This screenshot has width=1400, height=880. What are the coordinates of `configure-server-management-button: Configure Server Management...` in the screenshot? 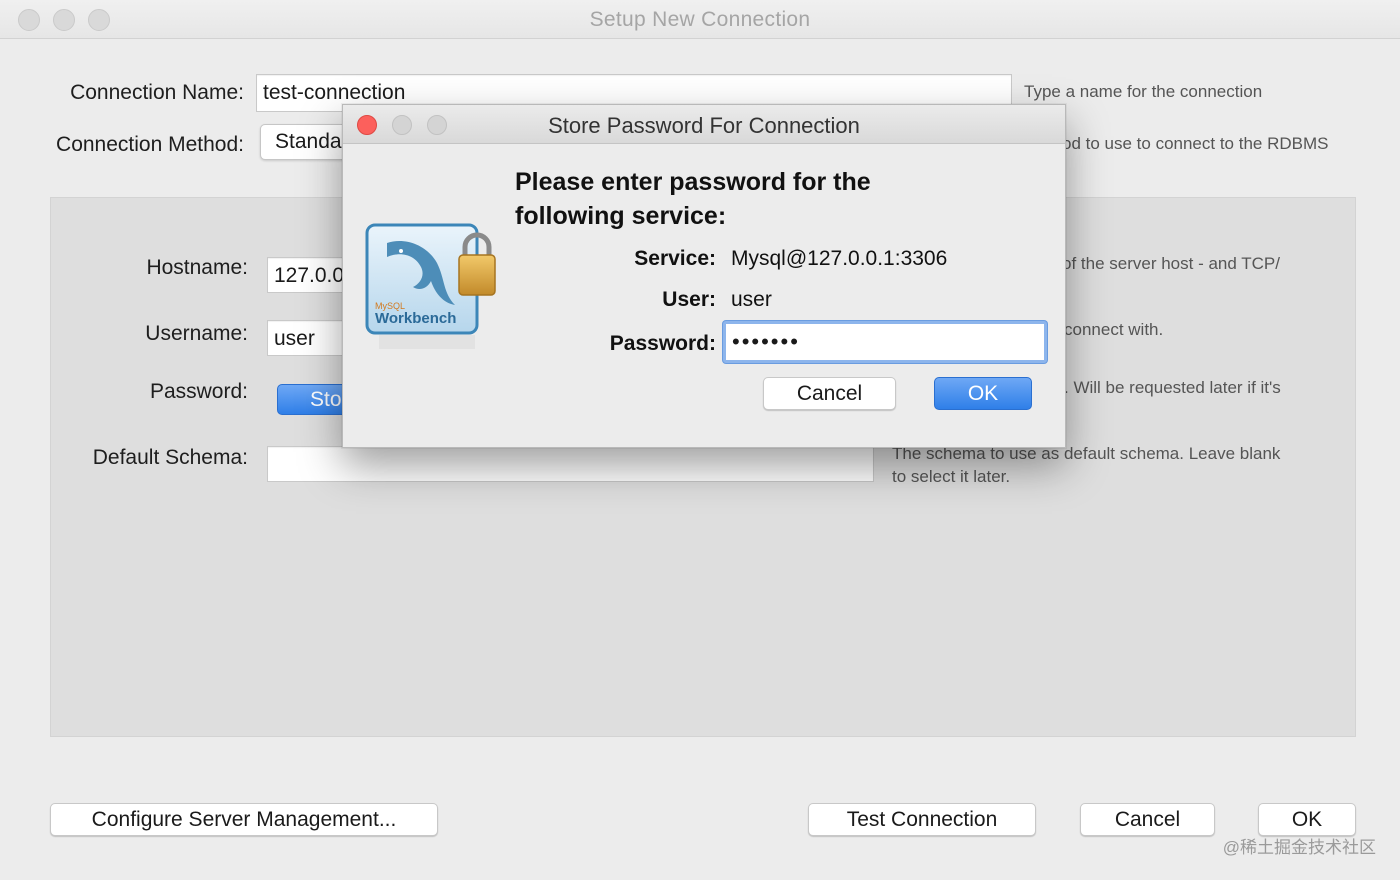 It's located at (244, 819).